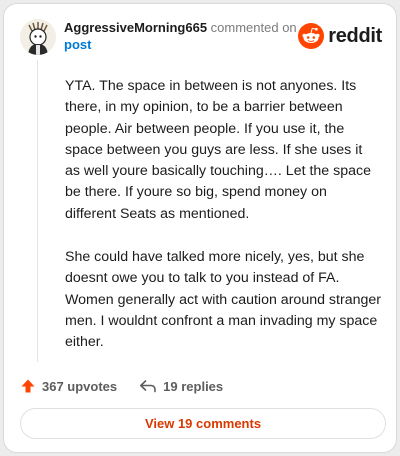  I want to click on comment-actions: 367 upvotes 19 replies, so click(132, 386).